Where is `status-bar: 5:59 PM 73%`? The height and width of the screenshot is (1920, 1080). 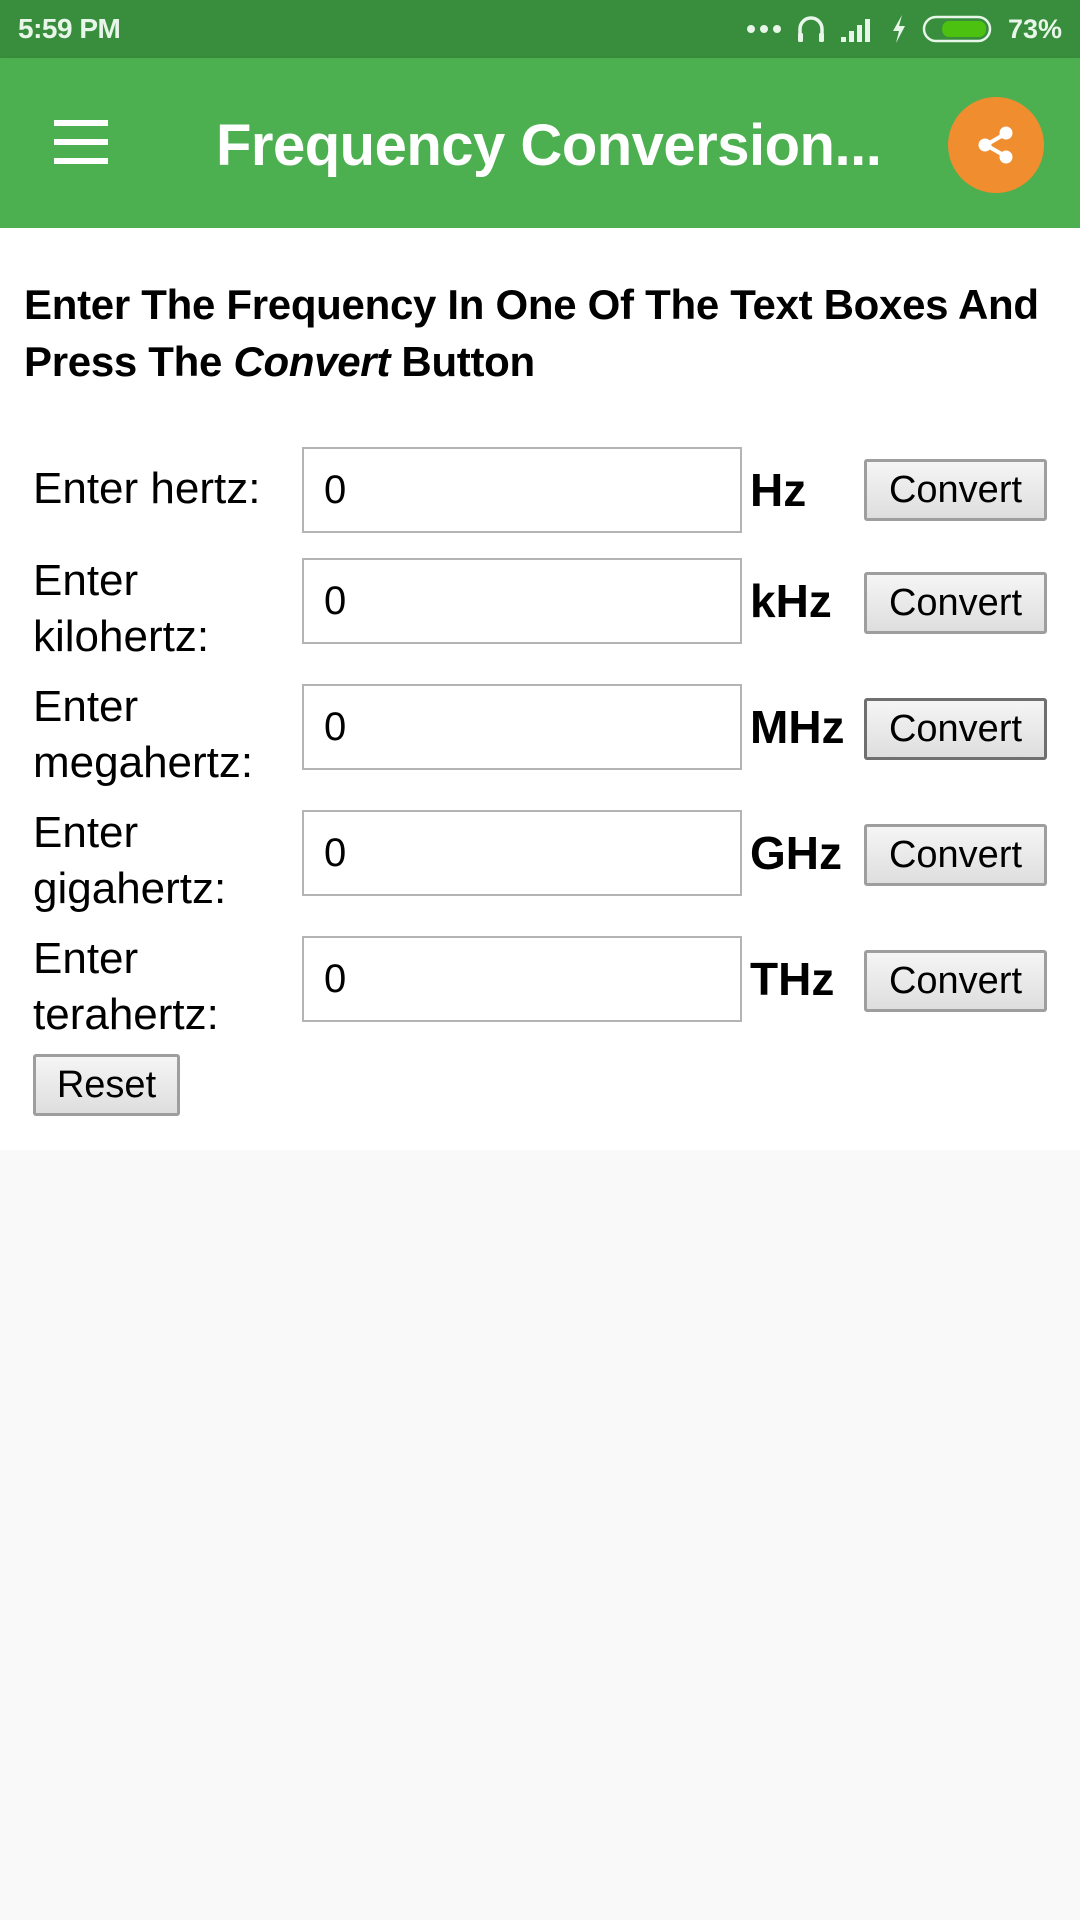
status-bar: 5:59 PM 73% is located at coordinates (540, 29).